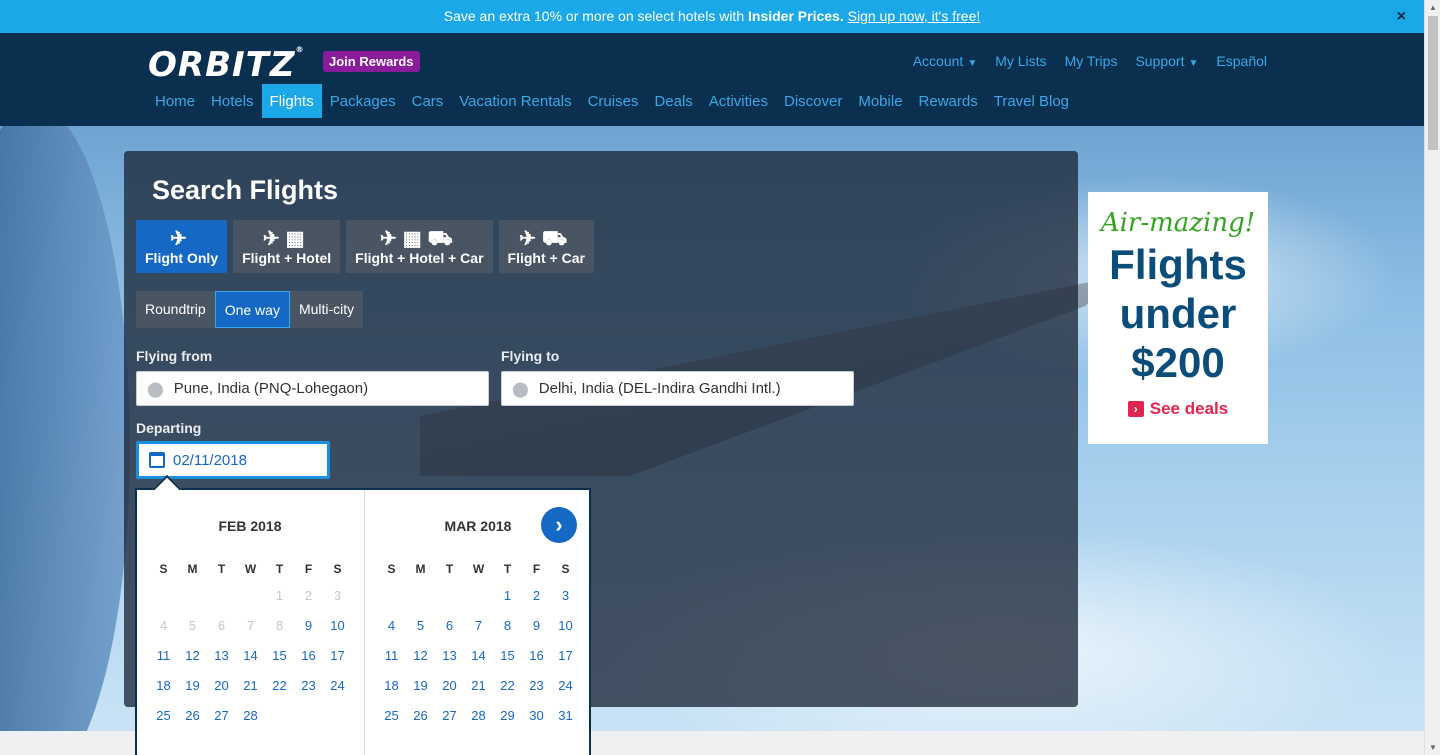 The width and height of the screenshot is (1440, 755). Describe the element at coordinates (507, 631) in the screenshot. I see `calendar-day: 8` at that location.